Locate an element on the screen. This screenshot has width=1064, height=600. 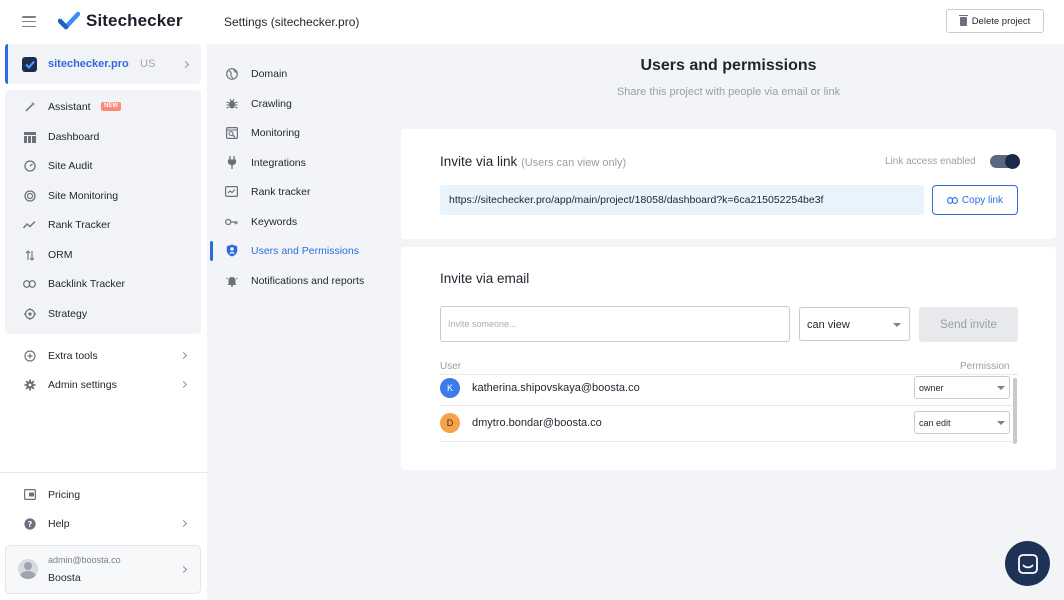
project-check-icon is located at coordinates (29, 64).